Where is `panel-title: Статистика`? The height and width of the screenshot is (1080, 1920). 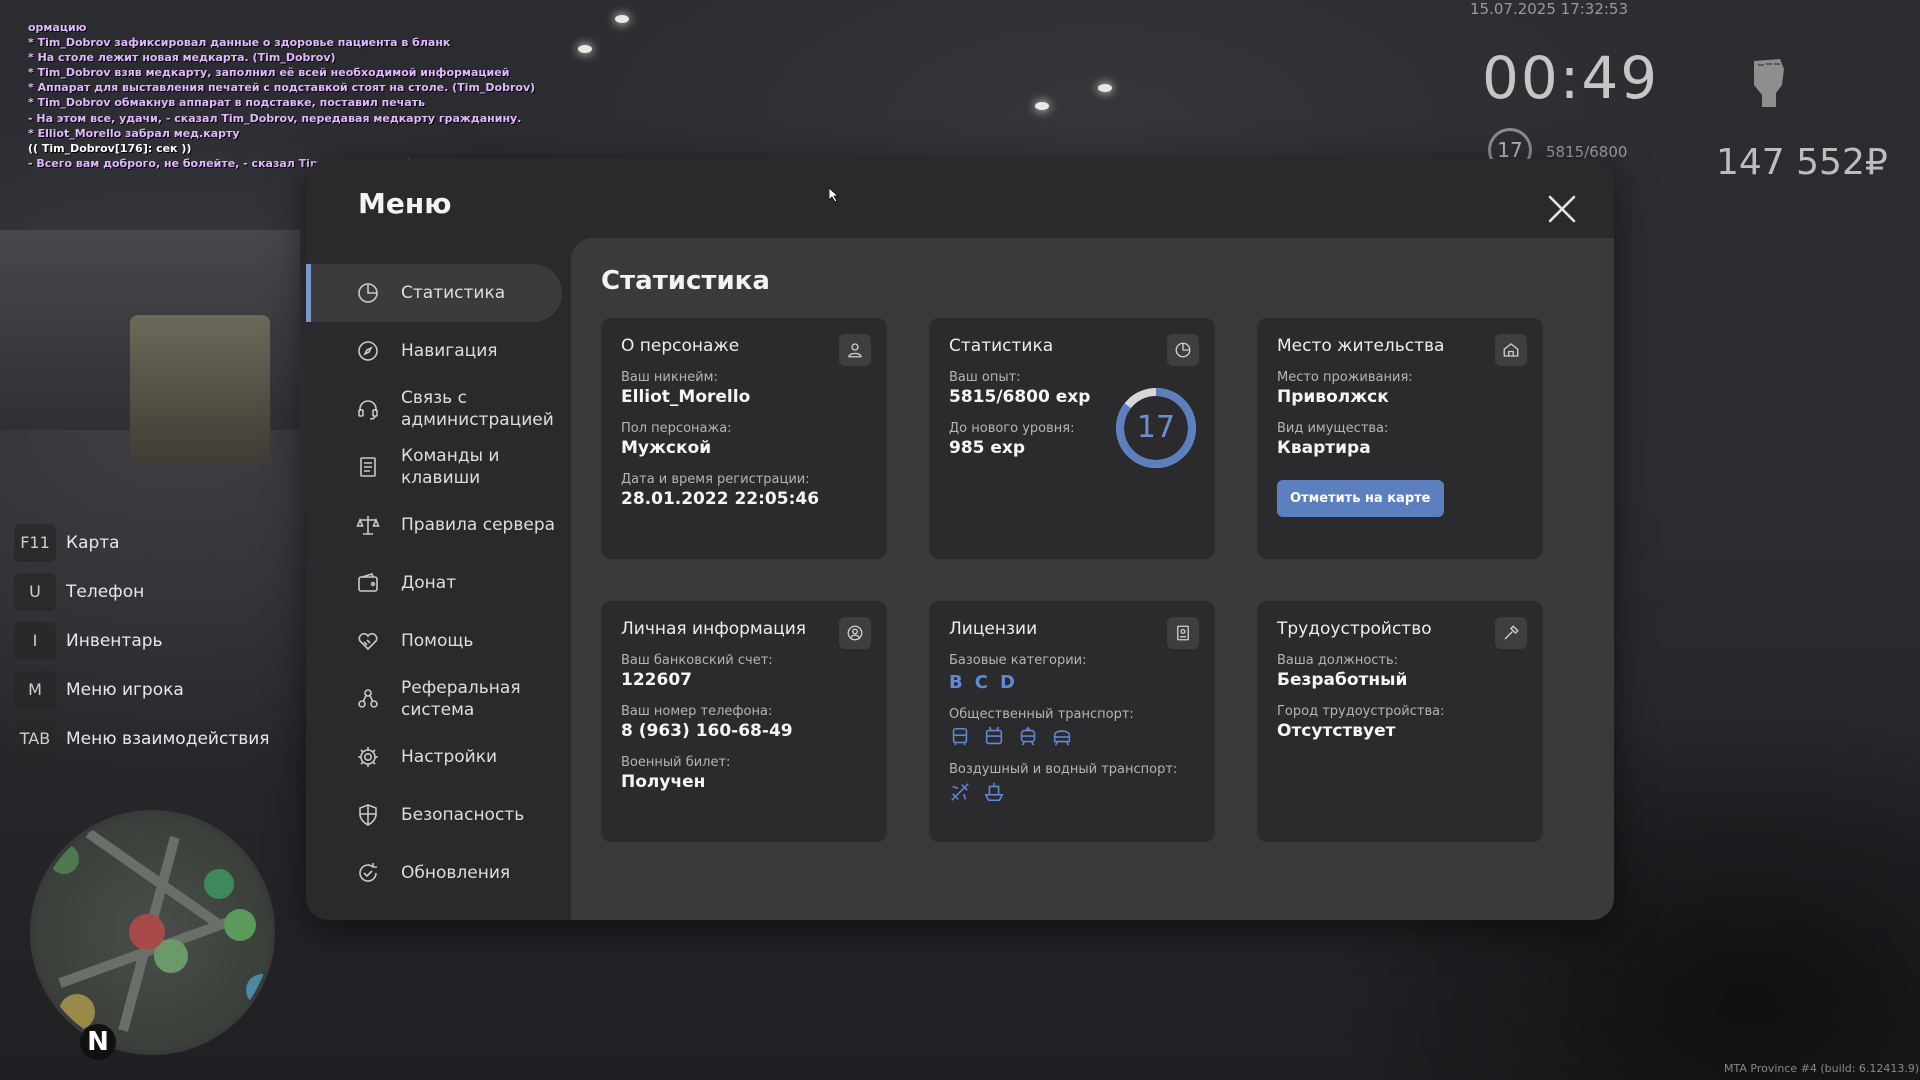
panel-title: Статистика is located at coordinates (685, 281).